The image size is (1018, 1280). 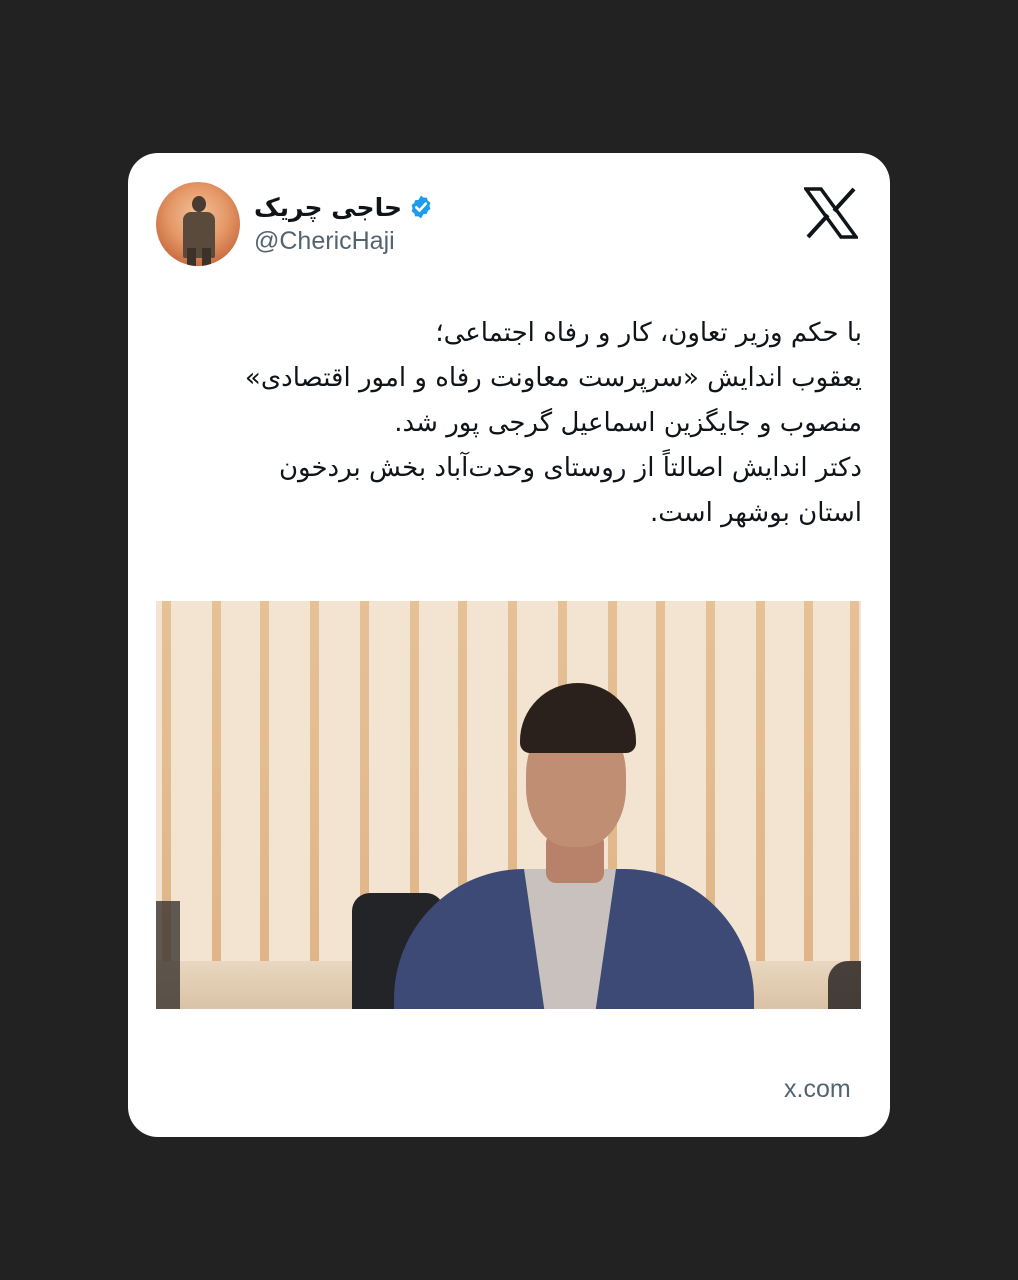 I want to click on author-name-row: حاجی چریک, so click(x=344, y=207).